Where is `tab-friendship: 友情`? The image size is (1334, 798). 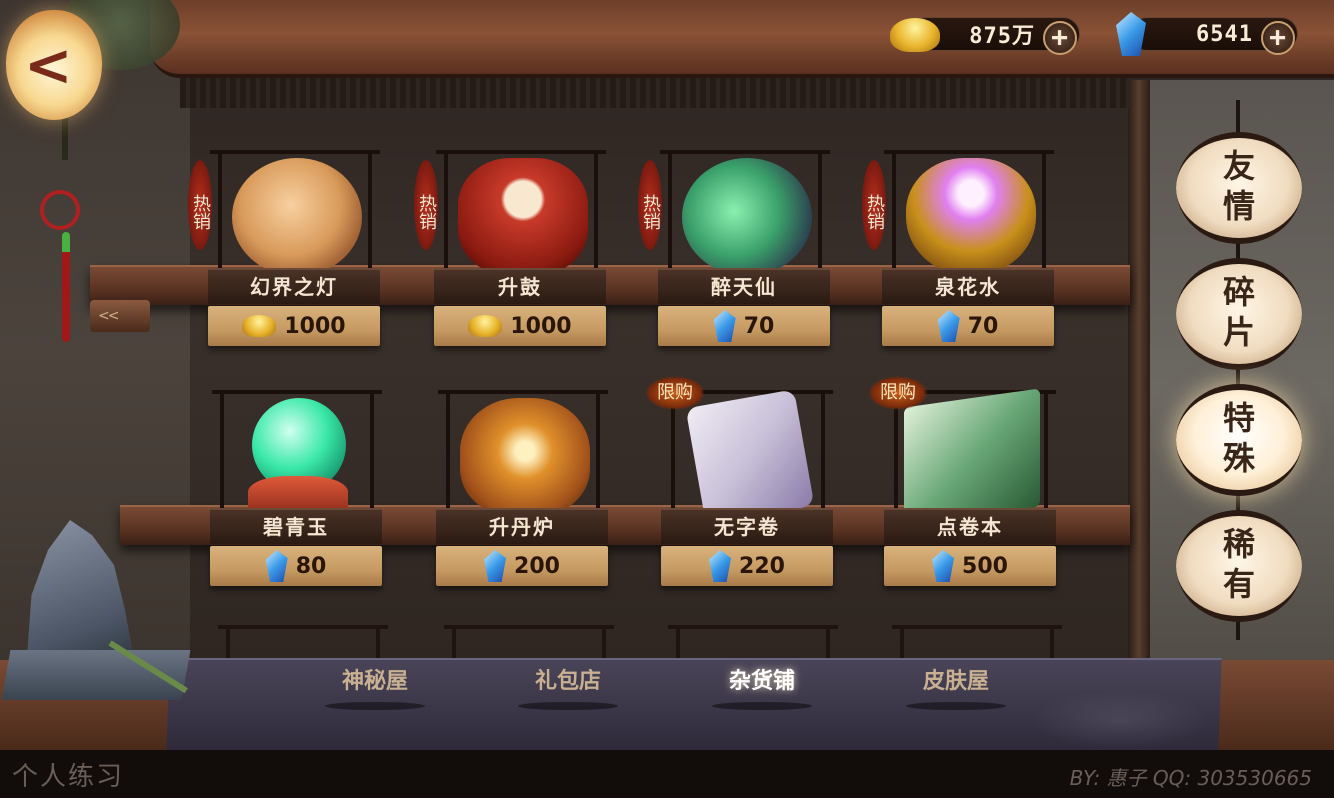 tab-friendship: 友情 is located at coordinates (1239, 188).